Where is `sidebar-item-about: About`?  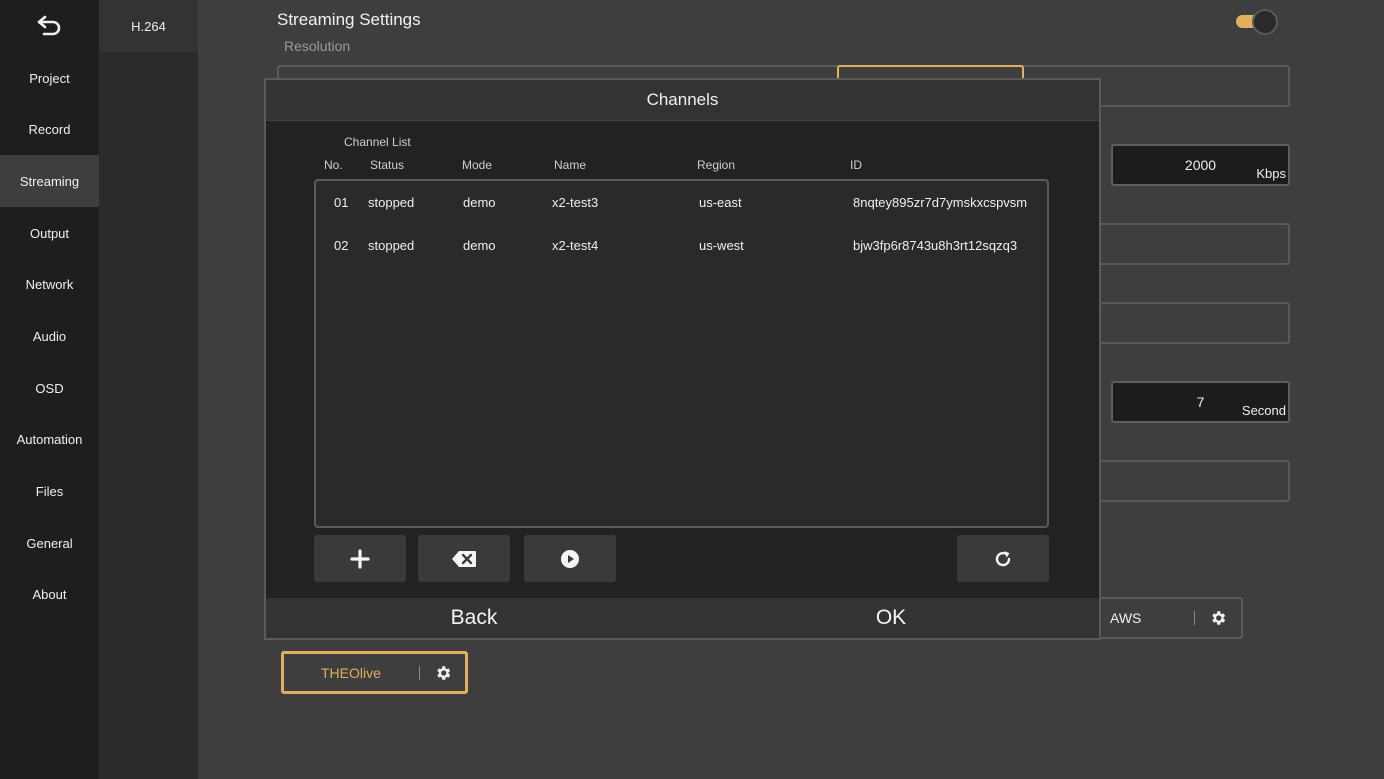 sidebar-item-about: About is located at coordinates (49, 594).